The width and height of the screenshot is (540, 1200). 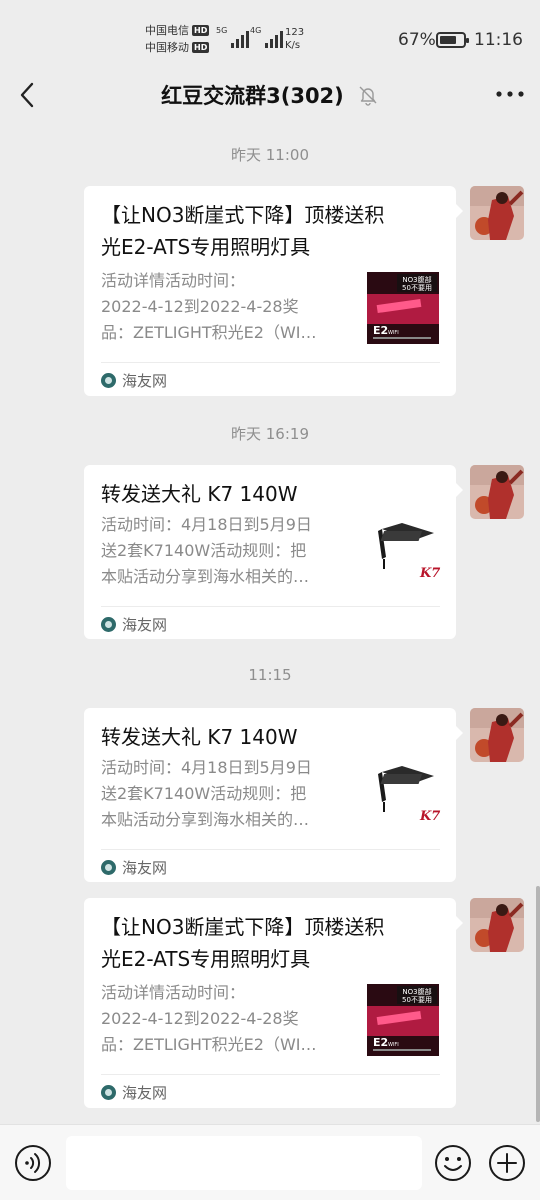 I want to click on chat-title: 红豆交流群3(302), so click(x=252, y=96).